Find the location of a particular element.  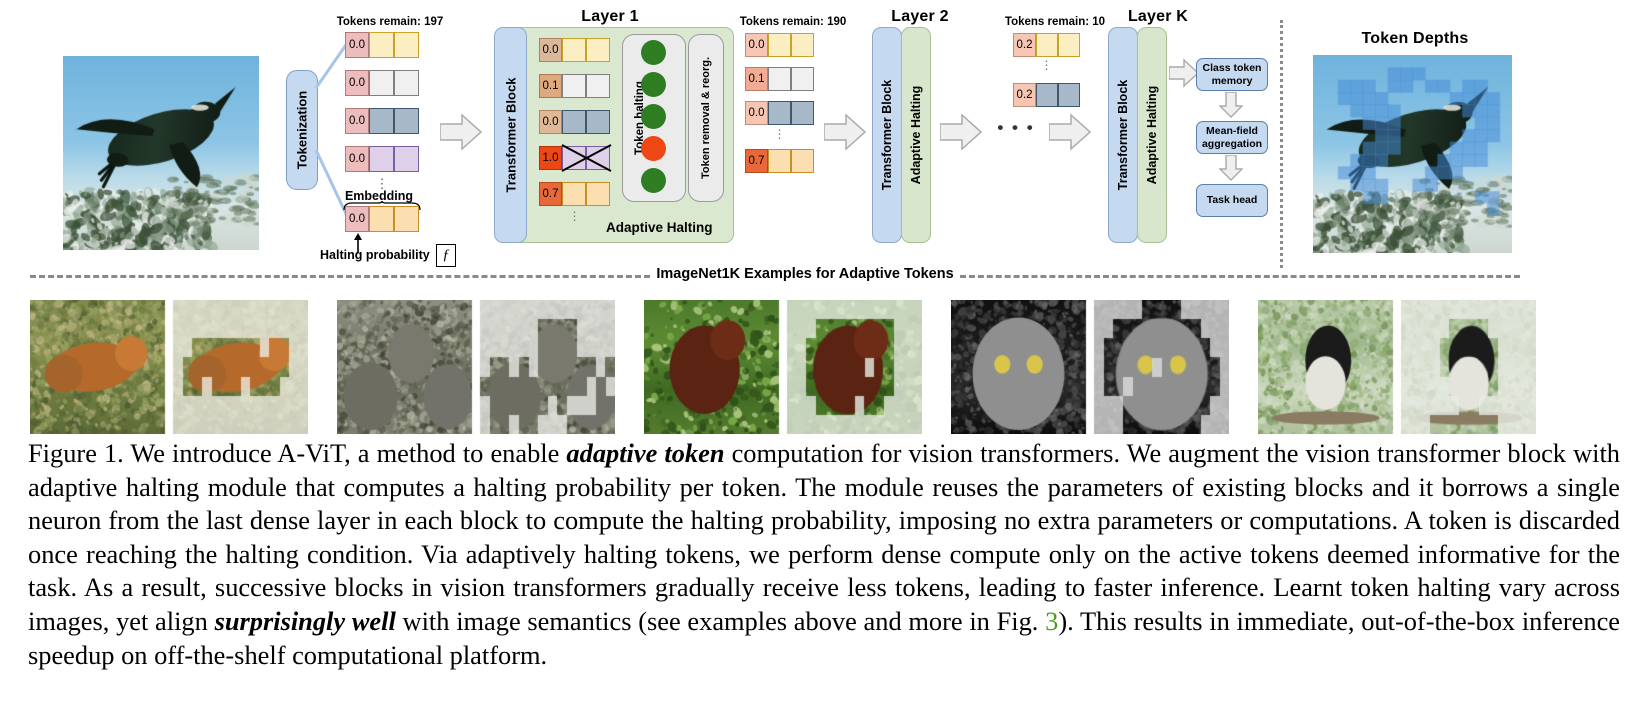

halting-probability-label: Halting probability is located at coordinates (375, 255).